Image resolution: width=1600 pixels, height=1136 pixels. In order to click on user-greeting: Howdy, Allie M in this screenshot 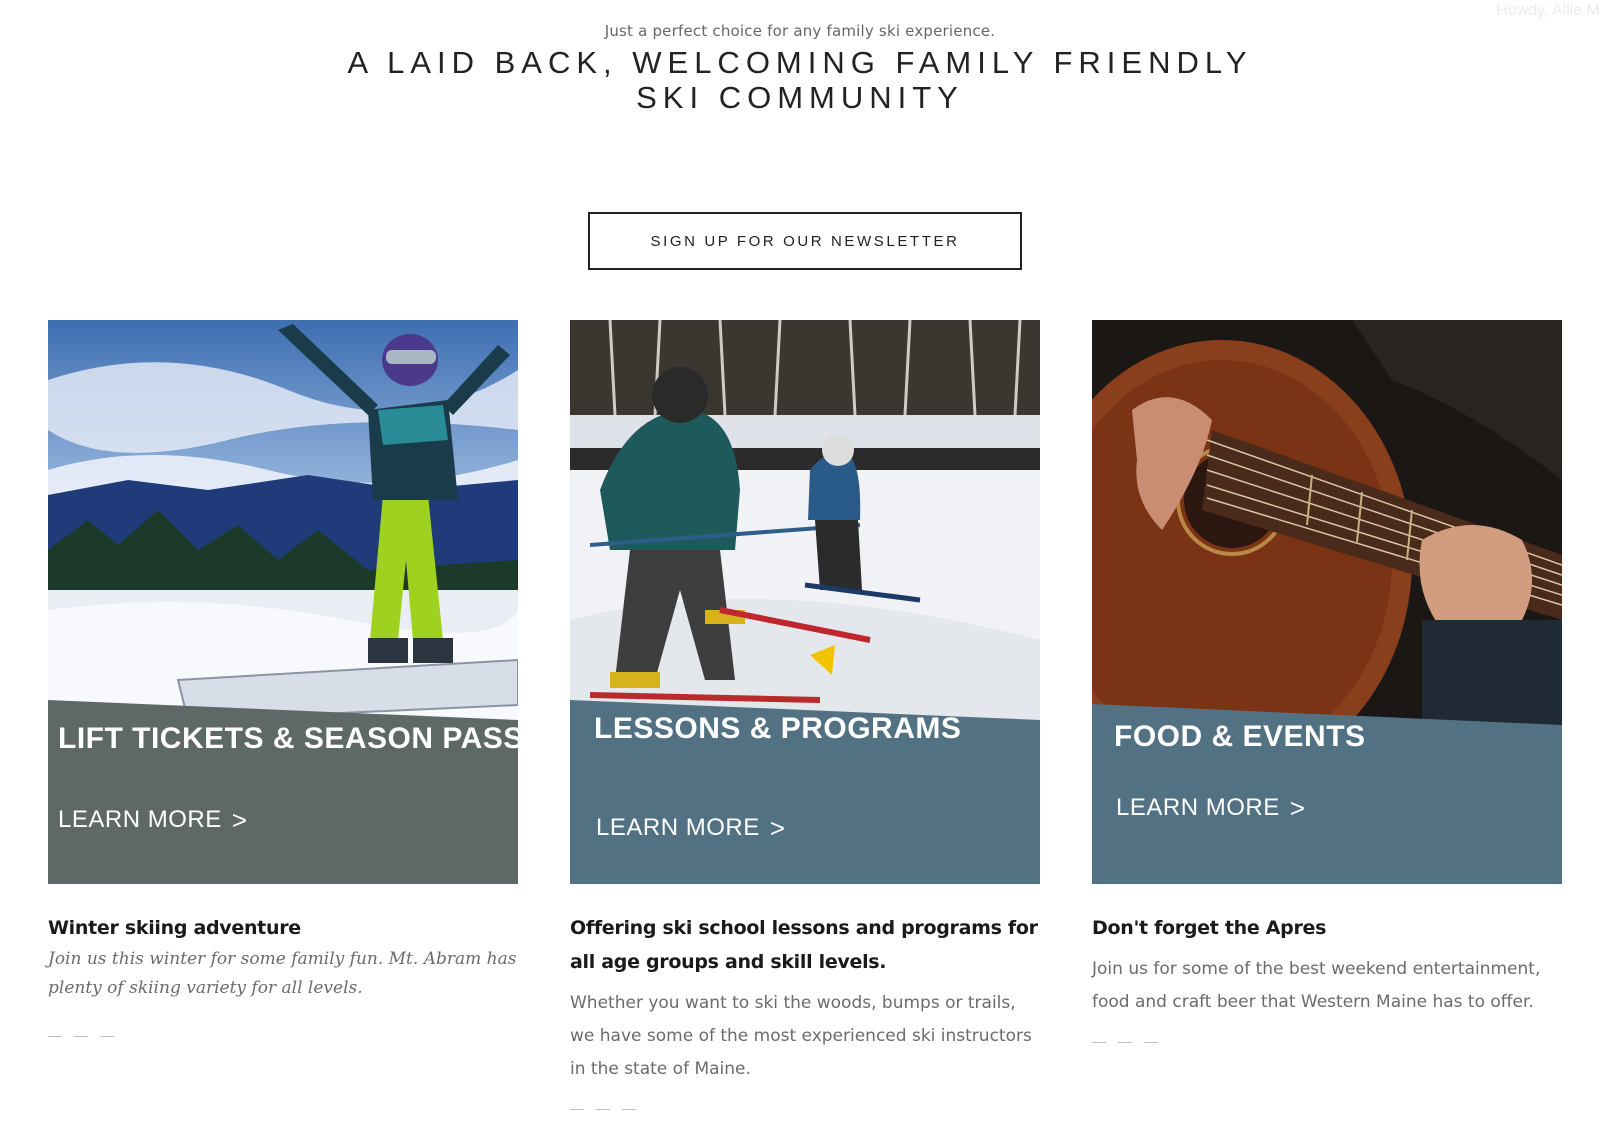, I will do `click(1548, 11)`.